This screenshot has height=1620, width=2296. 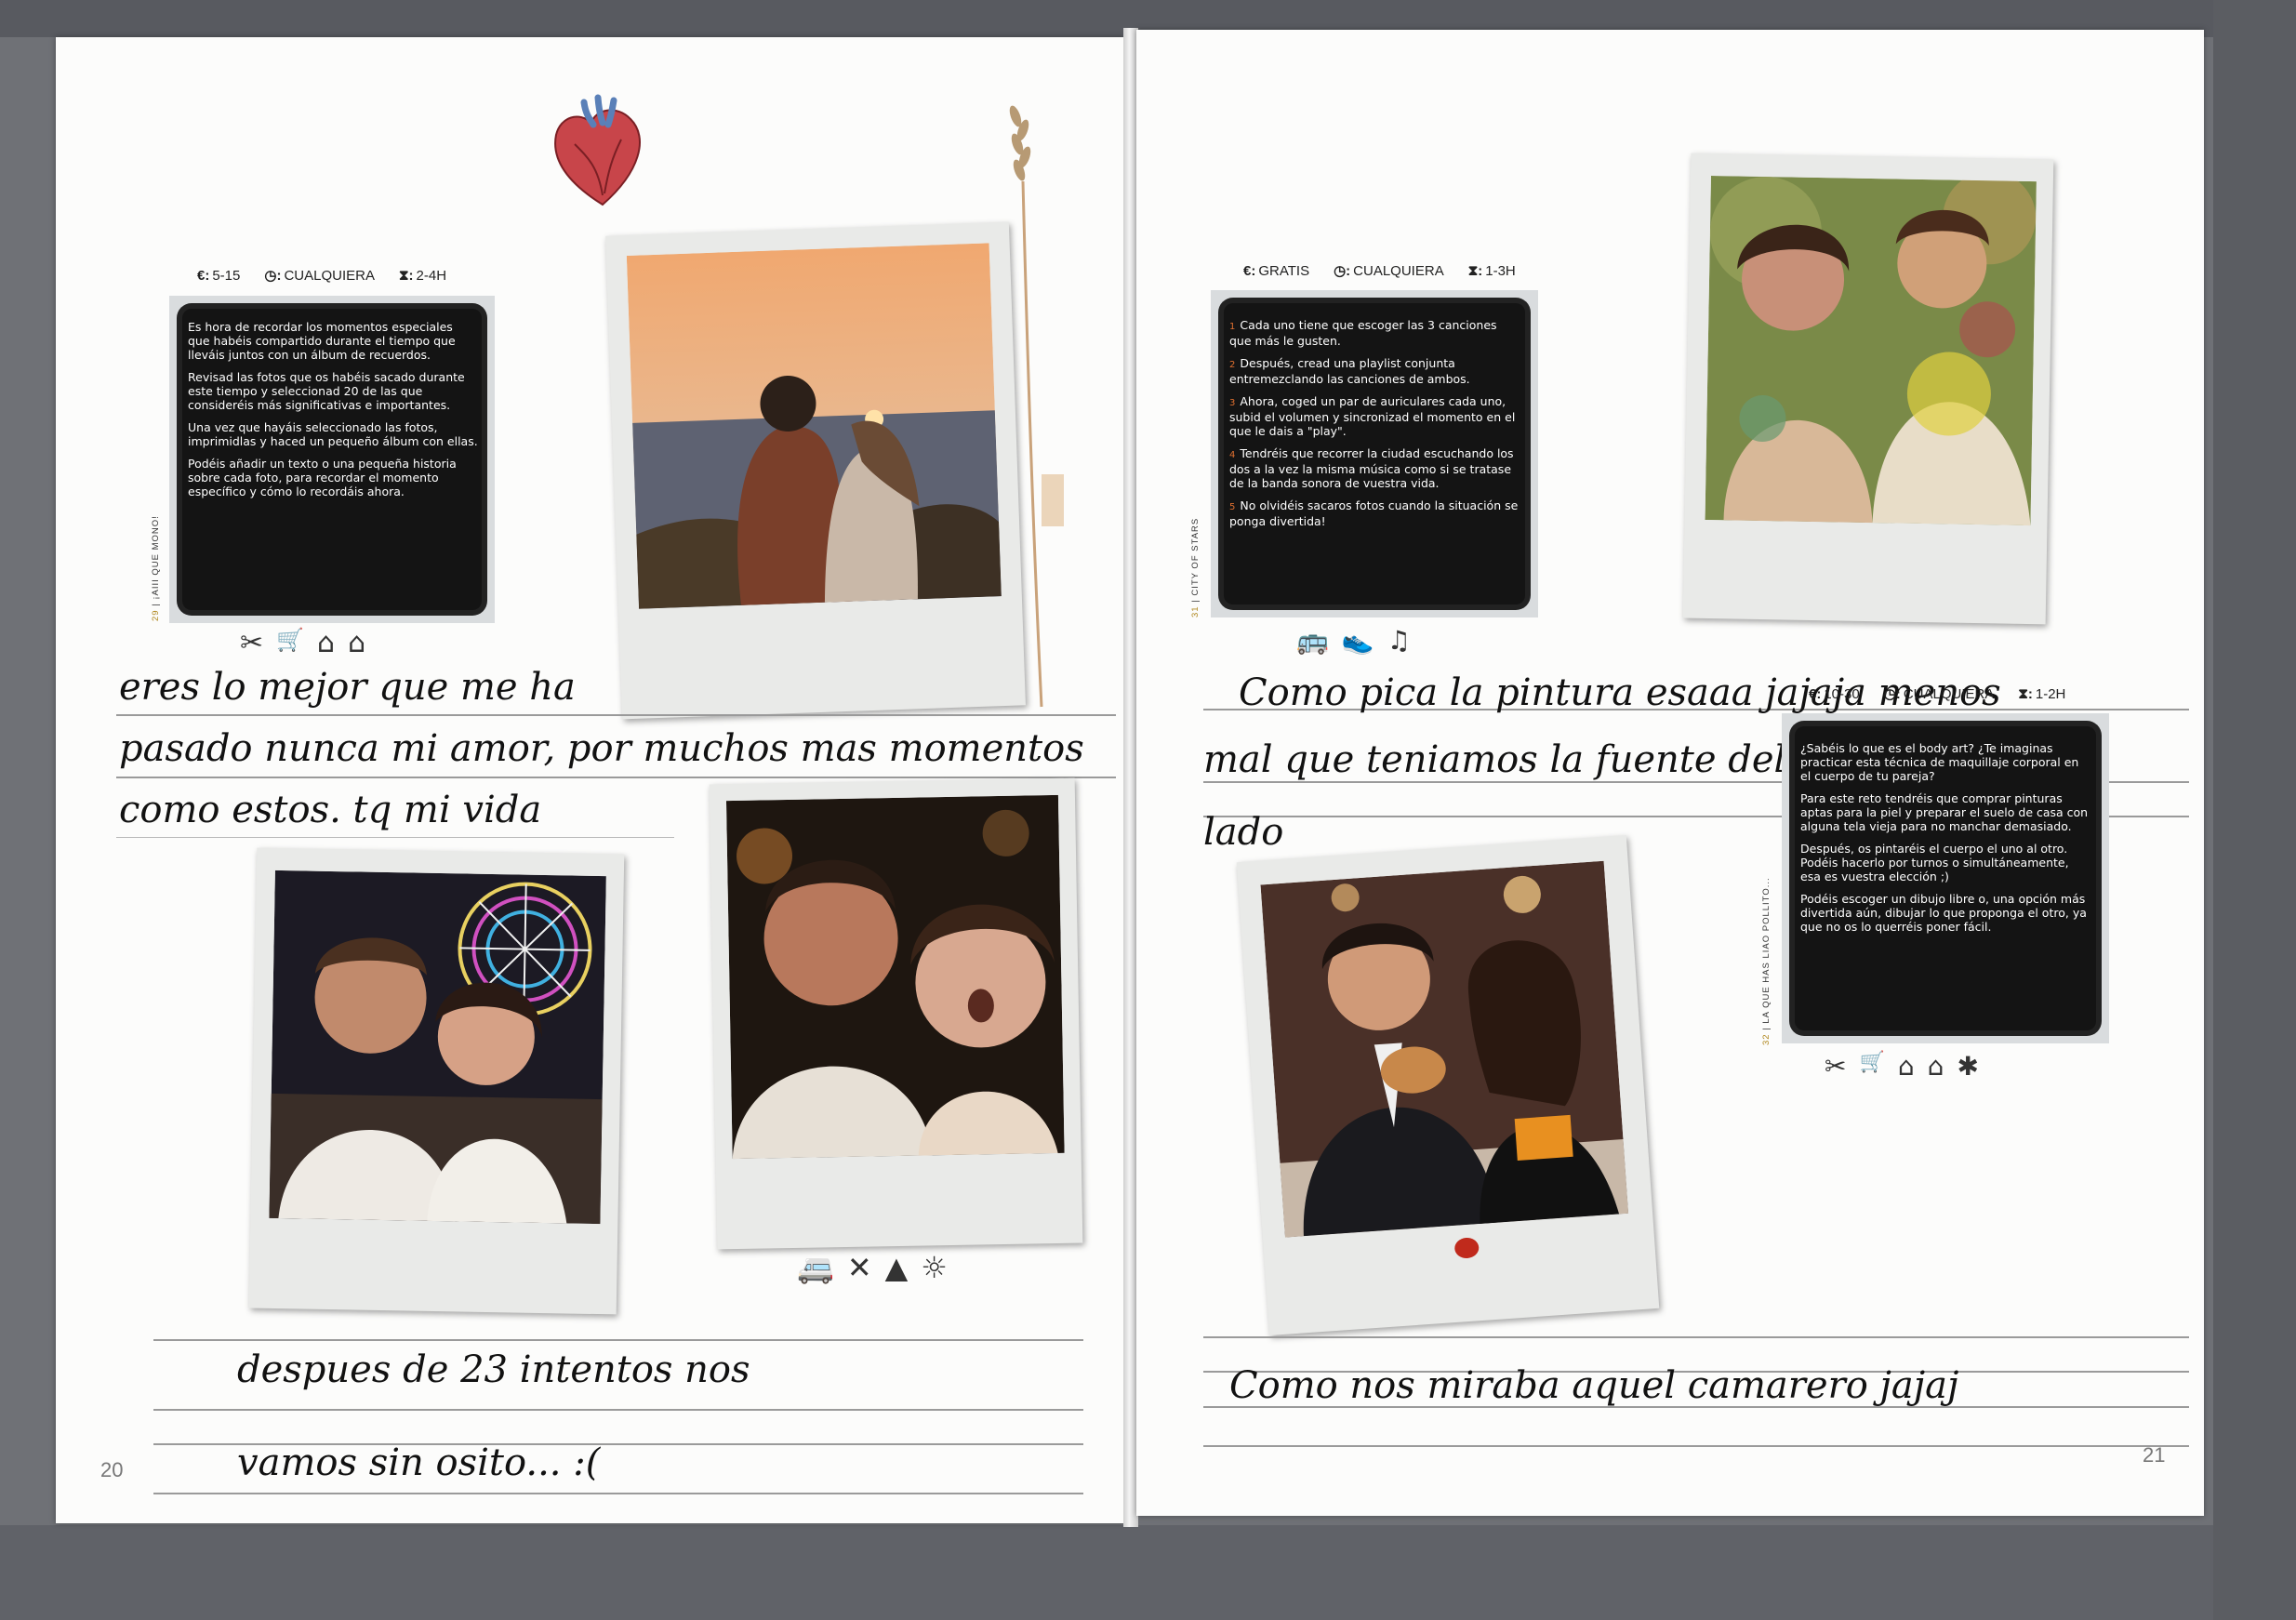 I want to click on activity-side-label: 31 | CITY OF STARS, so click(x=1195, y=567).